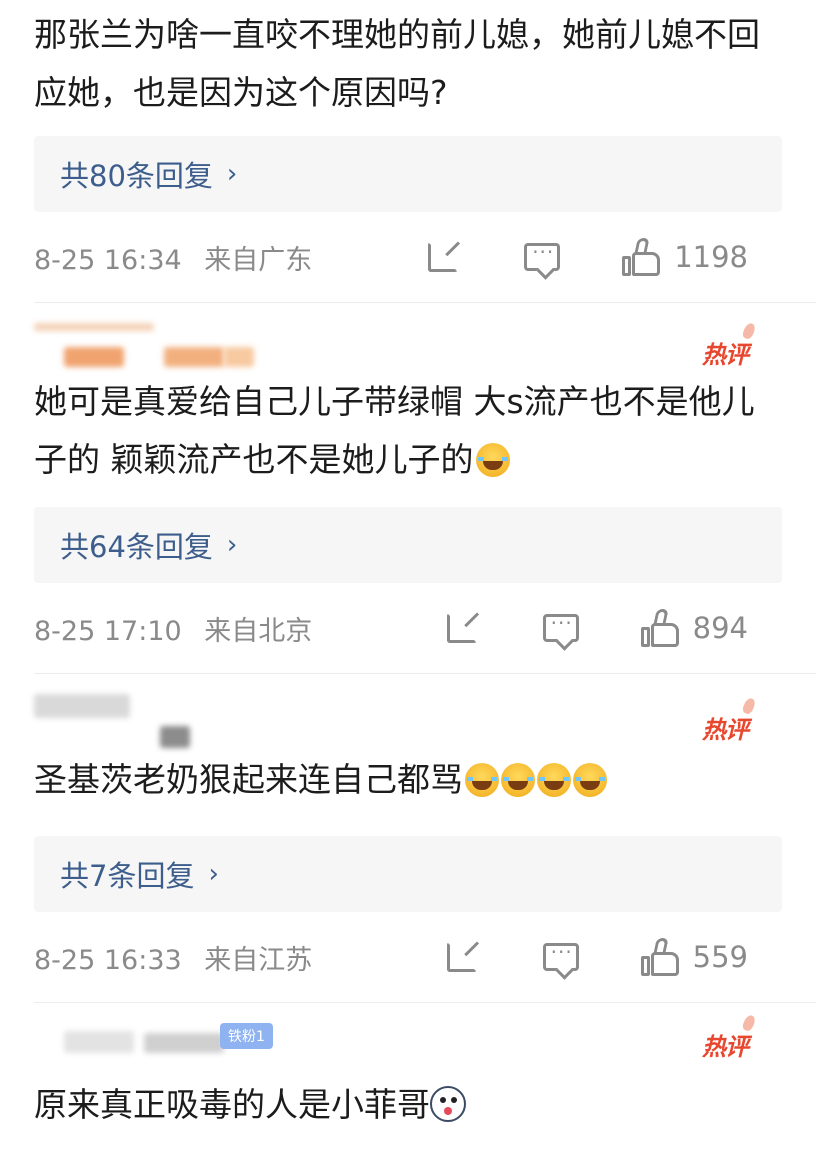  Describe the element at coordinates (232, 1104) in the screenshot. I see `comment-text-body: 原来真正吸毒的人是小菲哥` at that location.